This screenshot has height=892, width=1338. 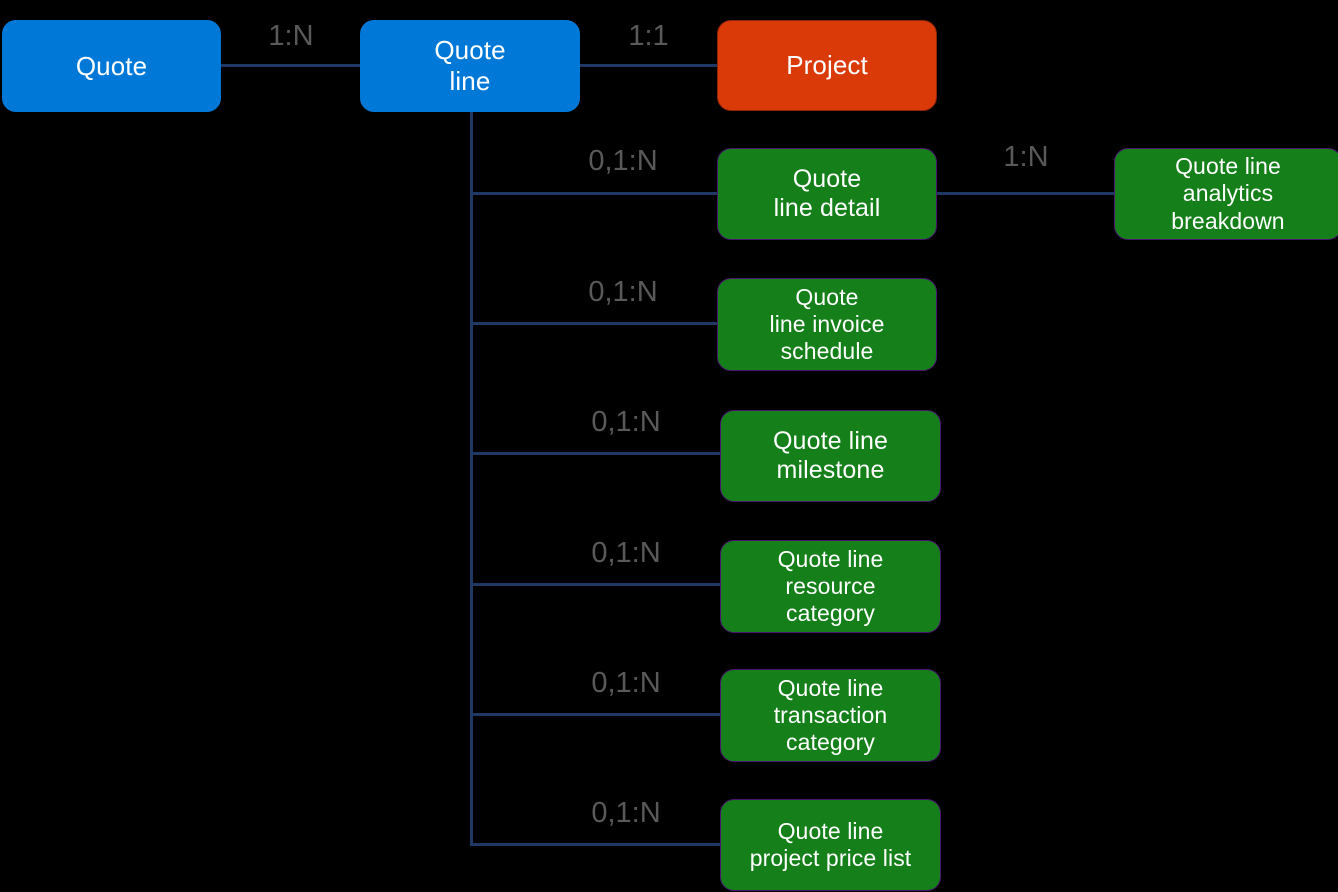 I want to click on entity-quote-line-resource-category: Quote line resource category, so click(x=830, y=586).